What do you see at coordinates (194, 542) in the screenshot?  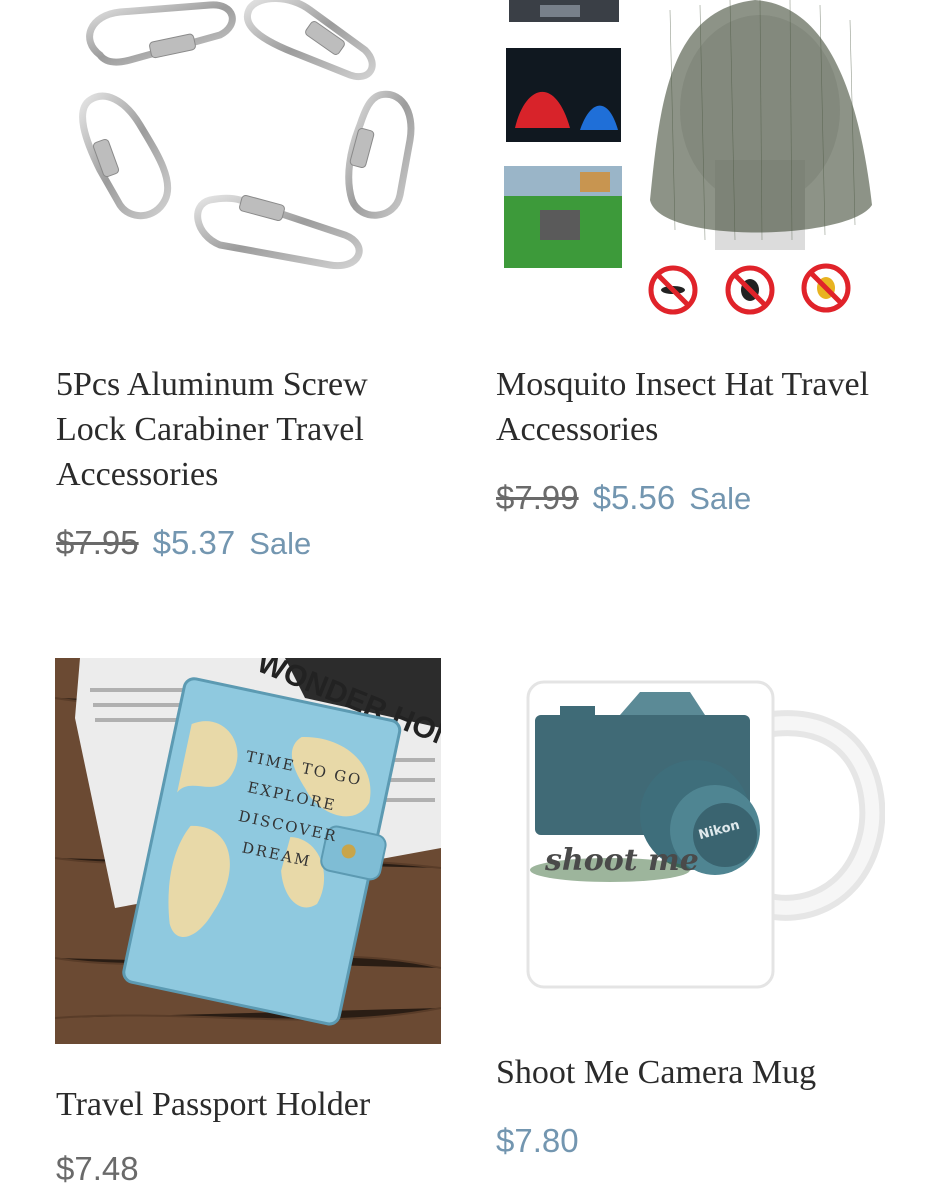 I see `sale-price: $5.37` at bounding box center [194, 542].